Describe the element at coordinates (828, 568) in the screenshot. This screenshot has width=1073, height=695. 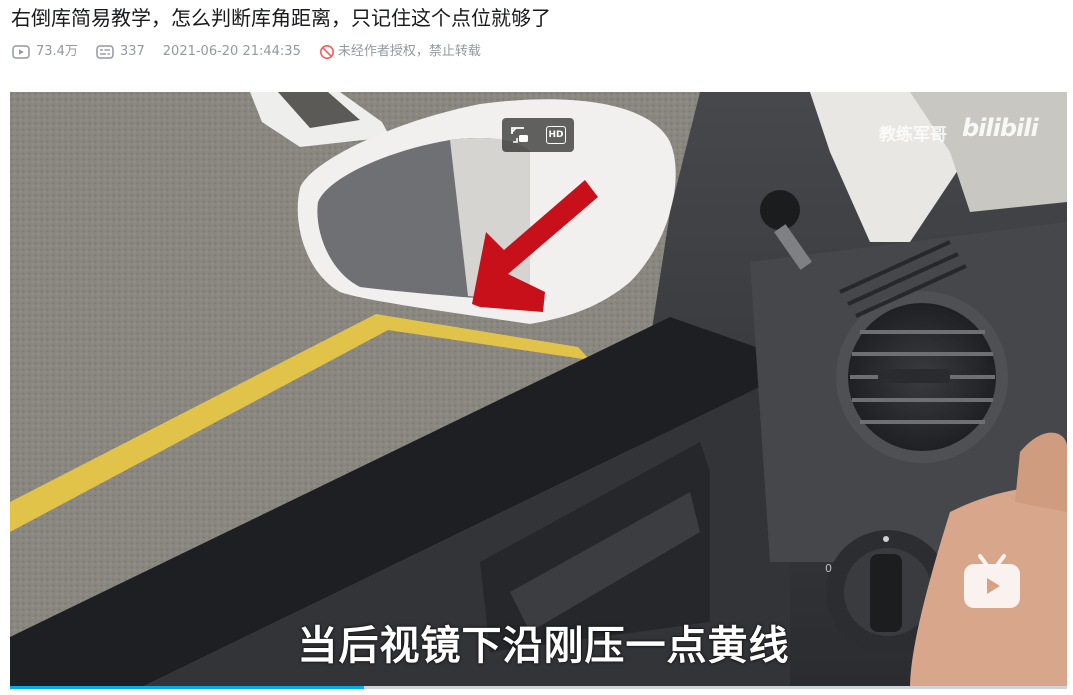
I see `svg-text: 0` at that location.